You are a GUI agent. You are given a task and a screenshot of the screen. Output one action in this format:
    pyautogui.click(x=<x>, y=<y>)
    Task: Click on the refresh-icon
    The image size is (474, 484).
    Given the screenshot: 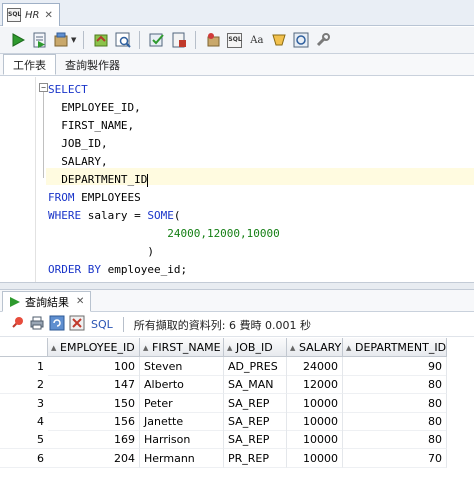 What is the action you would take?
    pyautogui.click(x=57, y=324)
    